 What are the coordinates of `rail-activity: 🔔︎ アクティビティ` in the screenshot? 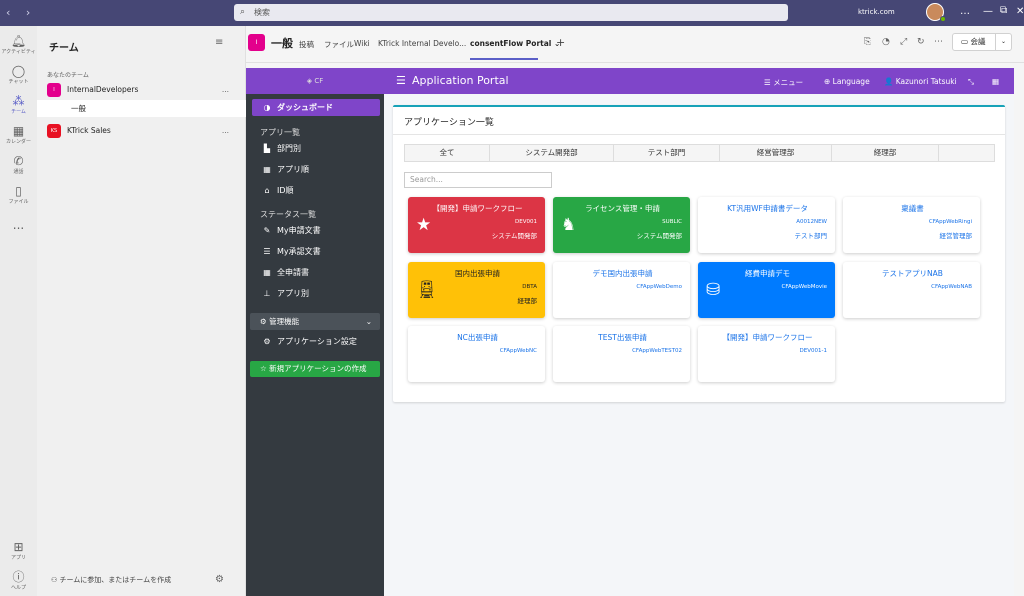 It's located at (18, 44).